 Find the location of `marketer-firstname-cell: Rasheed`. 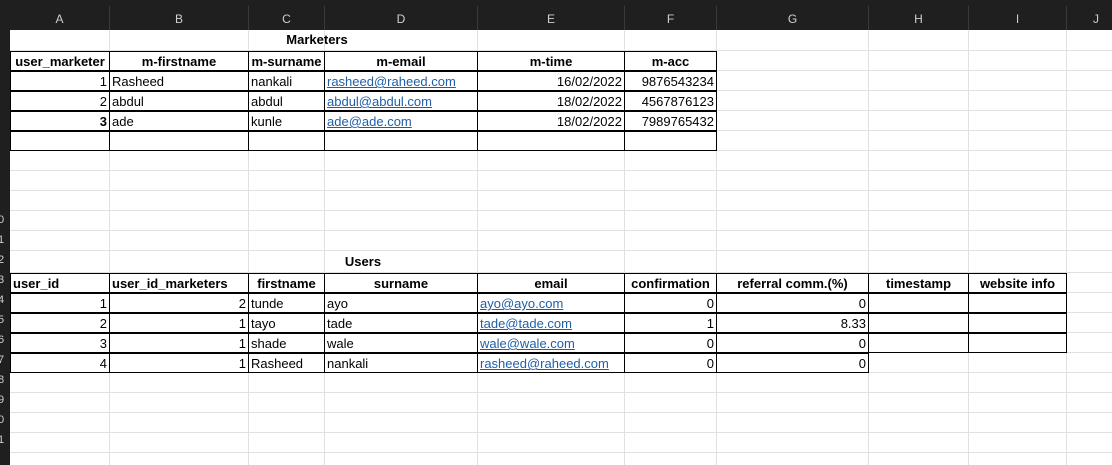

marketer-firstname-cell: Rasheed is located at coordinates (179, 81).